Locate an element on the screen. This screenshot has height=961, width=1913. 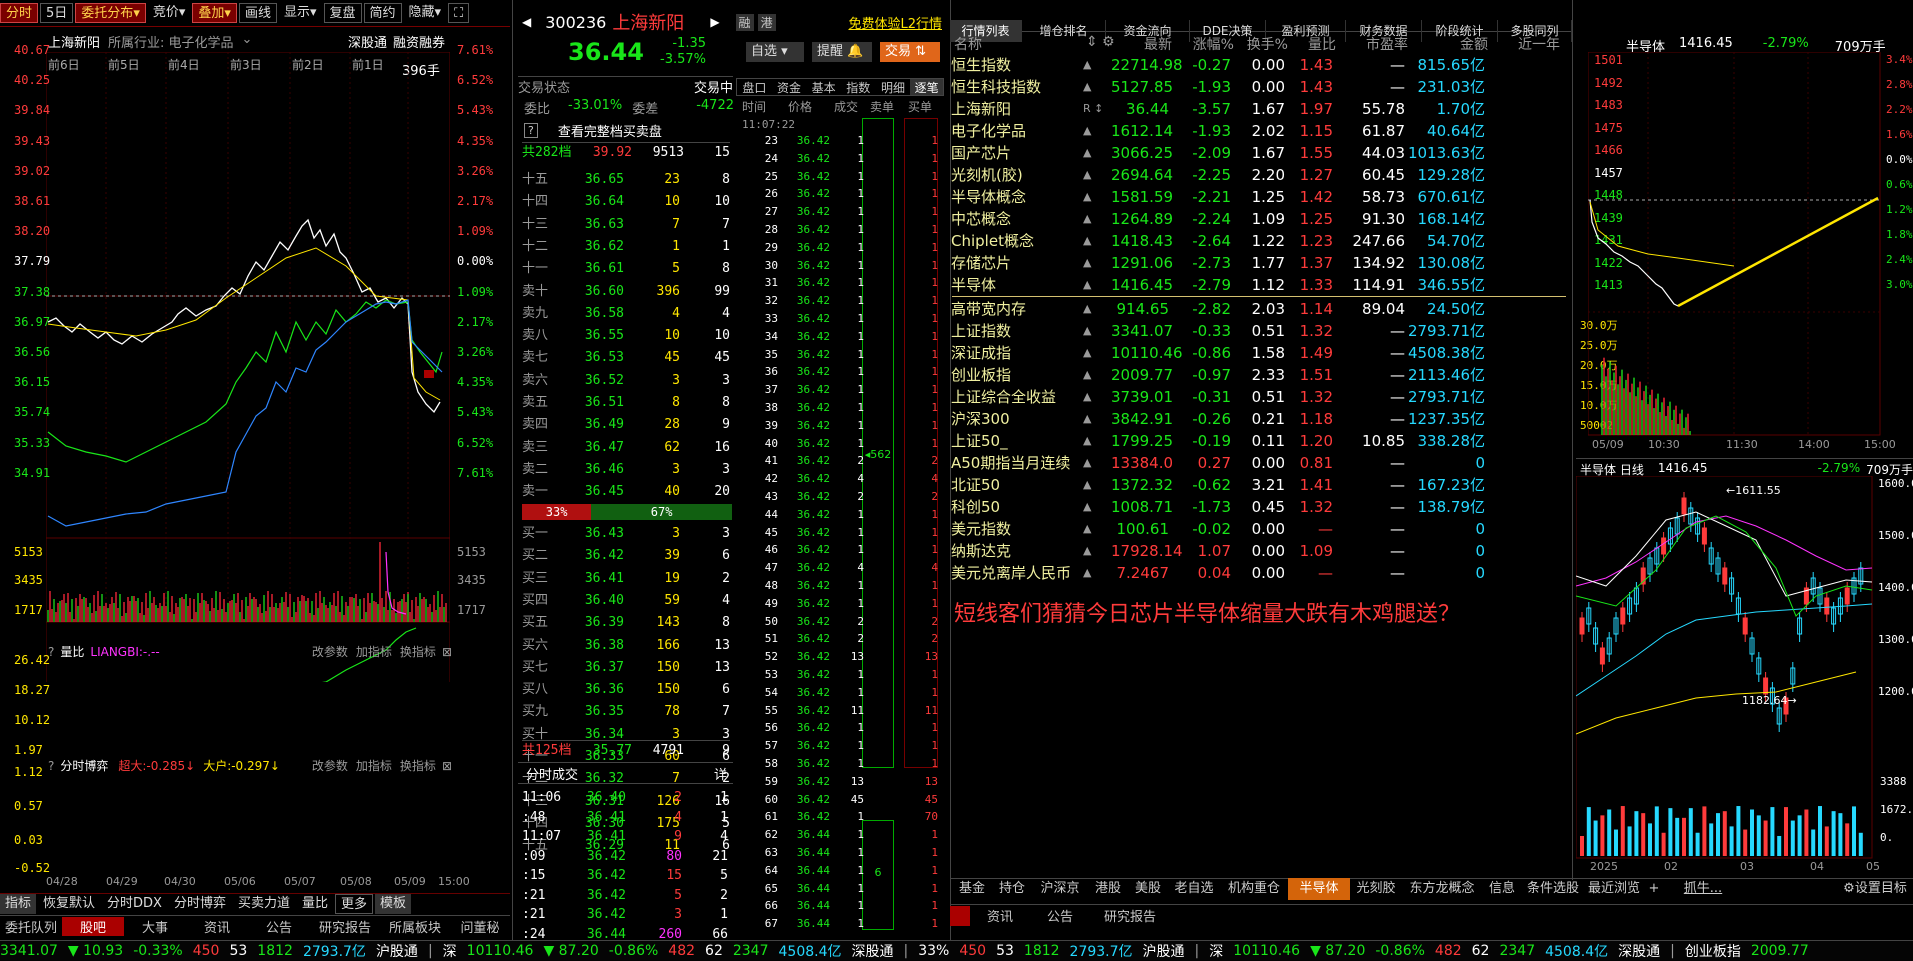
tab-sector: 所属板块 is located at coordinates (415, 926).